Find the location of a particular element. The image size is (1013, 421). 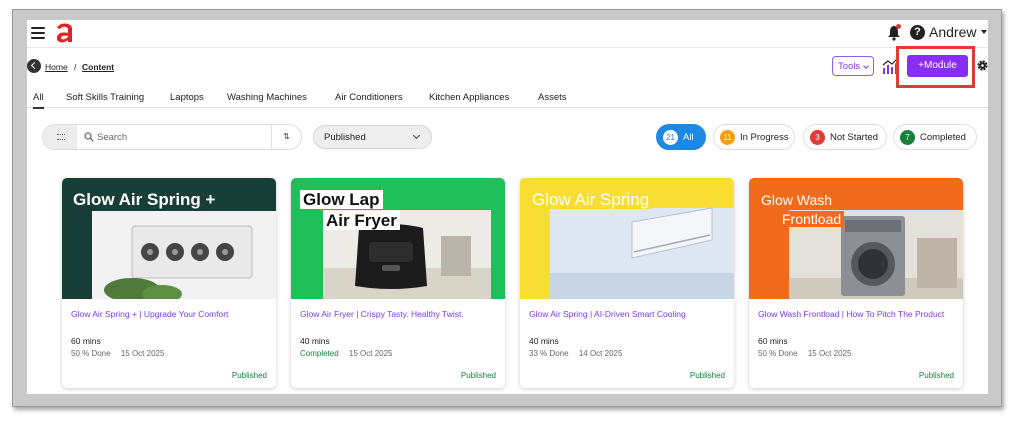

top-bar: ? Andrew is located at coordinates (507, 34).